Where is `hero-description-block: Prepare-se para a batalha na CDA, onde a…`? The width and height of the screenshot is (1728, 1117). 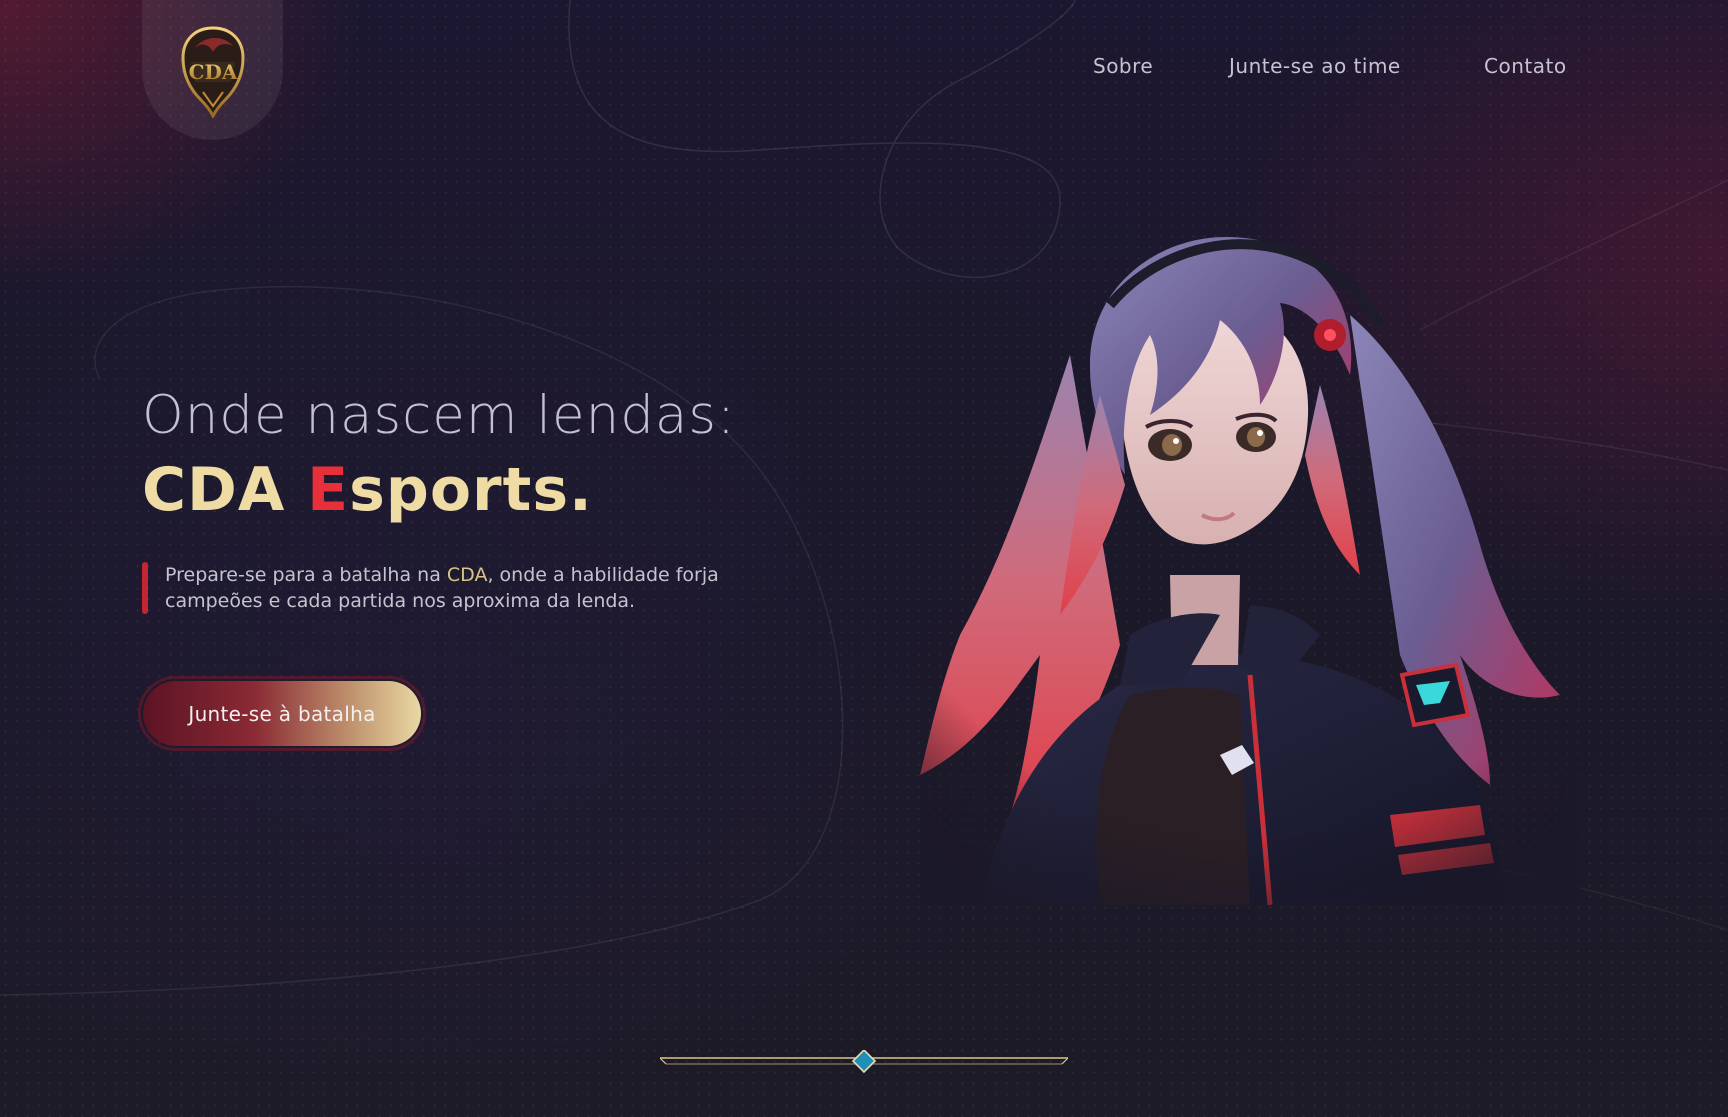 hero-description-block: Prepare-se para a batalha na CDA, onde a… is located at coordinates (463, 588).